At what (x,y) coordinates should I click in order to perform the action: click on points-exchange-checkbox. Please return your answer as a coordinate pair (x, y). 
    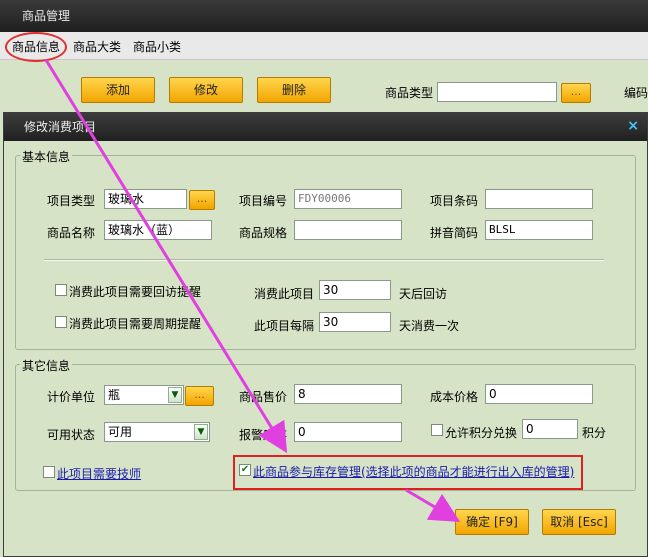
    Looking at the image, I should click on (437, 430).